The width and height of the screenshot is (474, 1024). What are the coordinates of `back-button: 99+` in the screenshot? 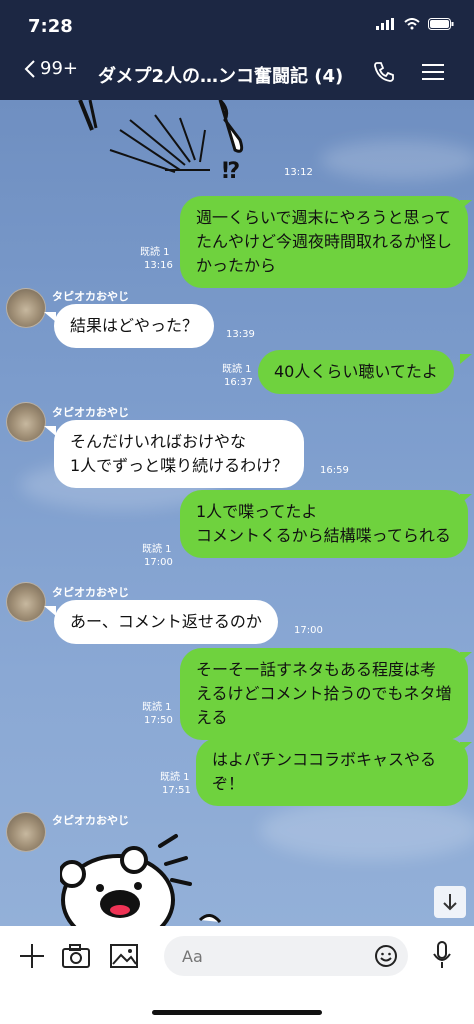 It's located at (51, 68).